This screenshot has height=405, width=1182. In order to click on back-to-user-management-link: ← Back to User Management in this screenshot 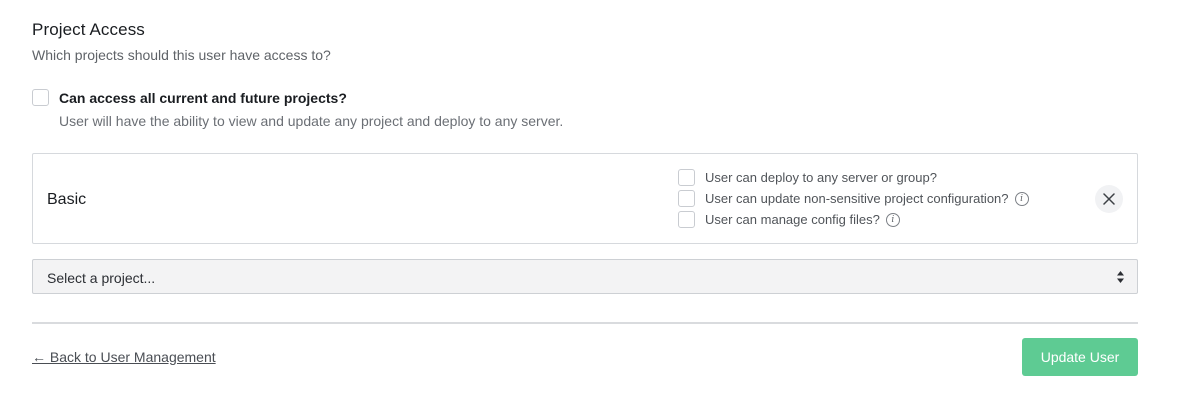, I will do `click(124, 357)`.